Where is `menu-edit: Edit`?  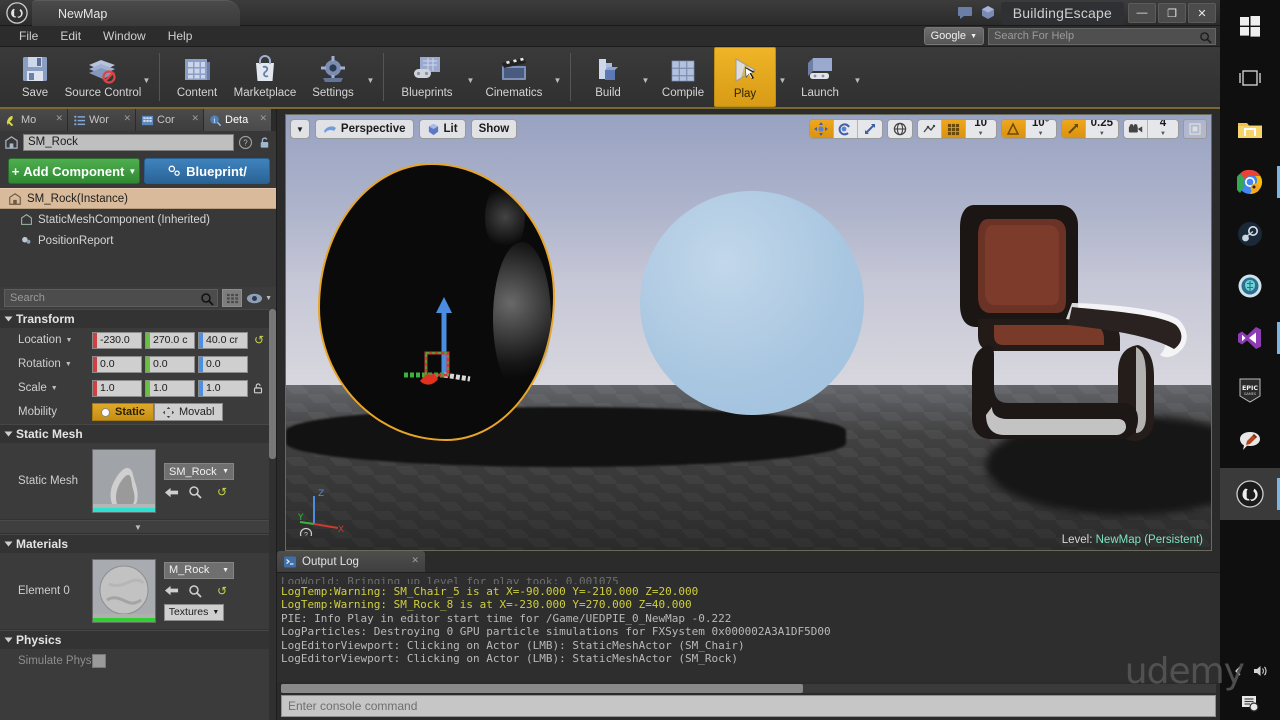 menu-edit: Edit is located at coordinates (70, 36).